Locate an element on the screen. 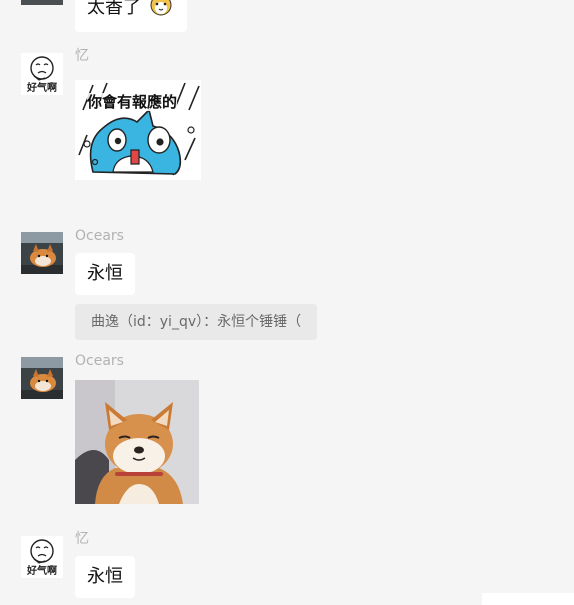 The width and height of the screenshot is (574, 605). shiba-emoji is located at coordinates (161, 8).